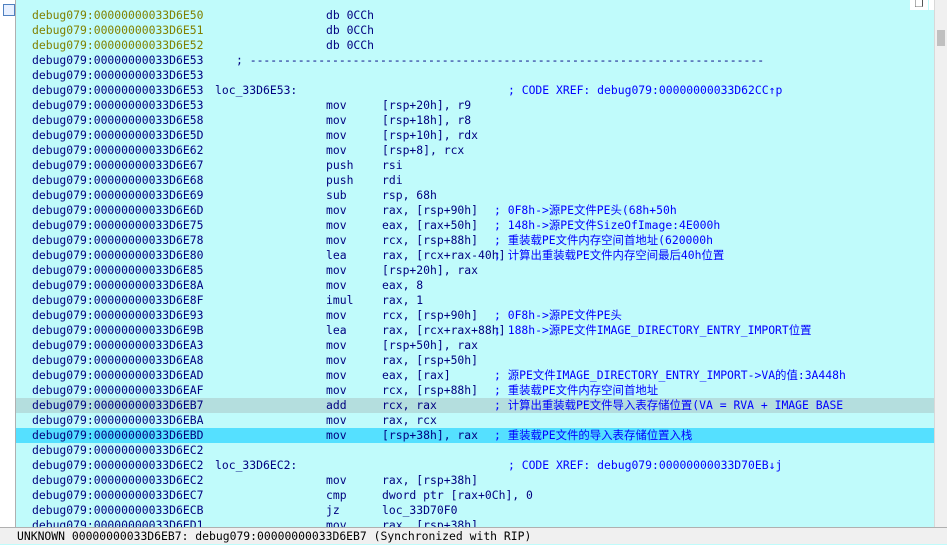 The image size is (947, 545). Describe the element at coordinates (430, 435) in the screenshot. I see `instruction-operands: [rsp+38h], rax` at that location.